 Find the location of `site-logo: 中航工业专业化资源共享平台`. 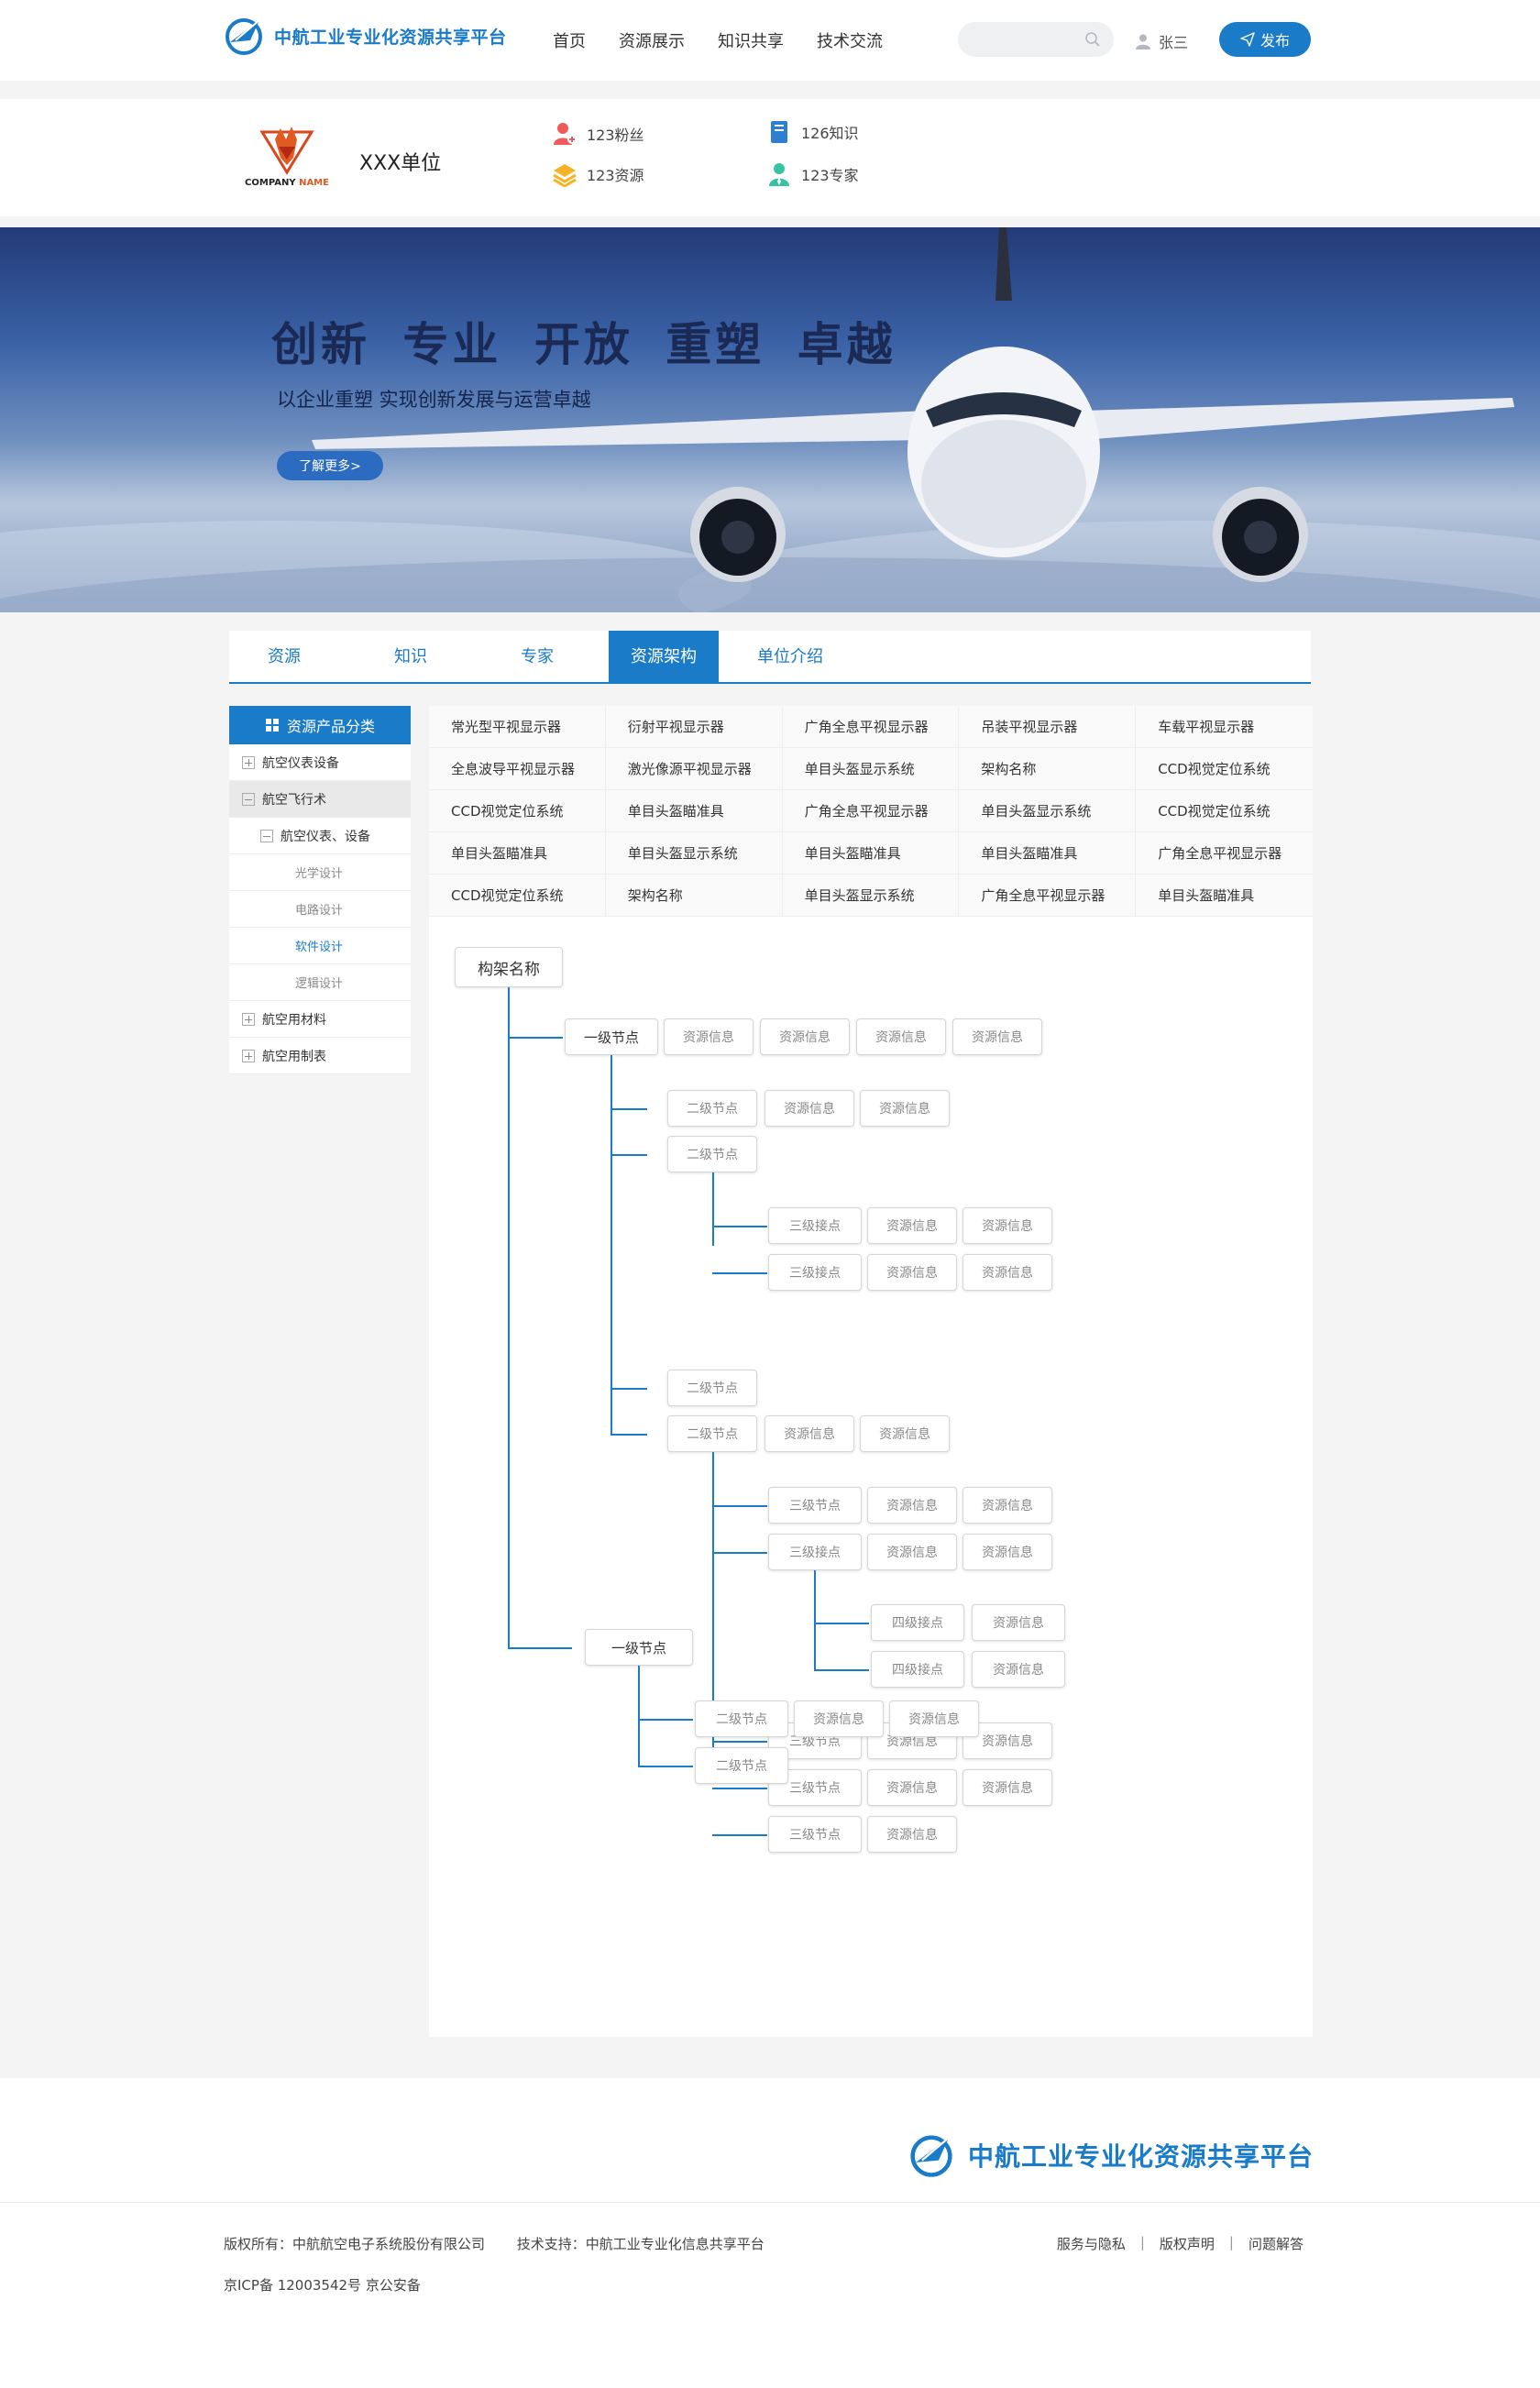

site-logo: 中航工业专业化资源共享平台 is located at coordinates (365, 36).